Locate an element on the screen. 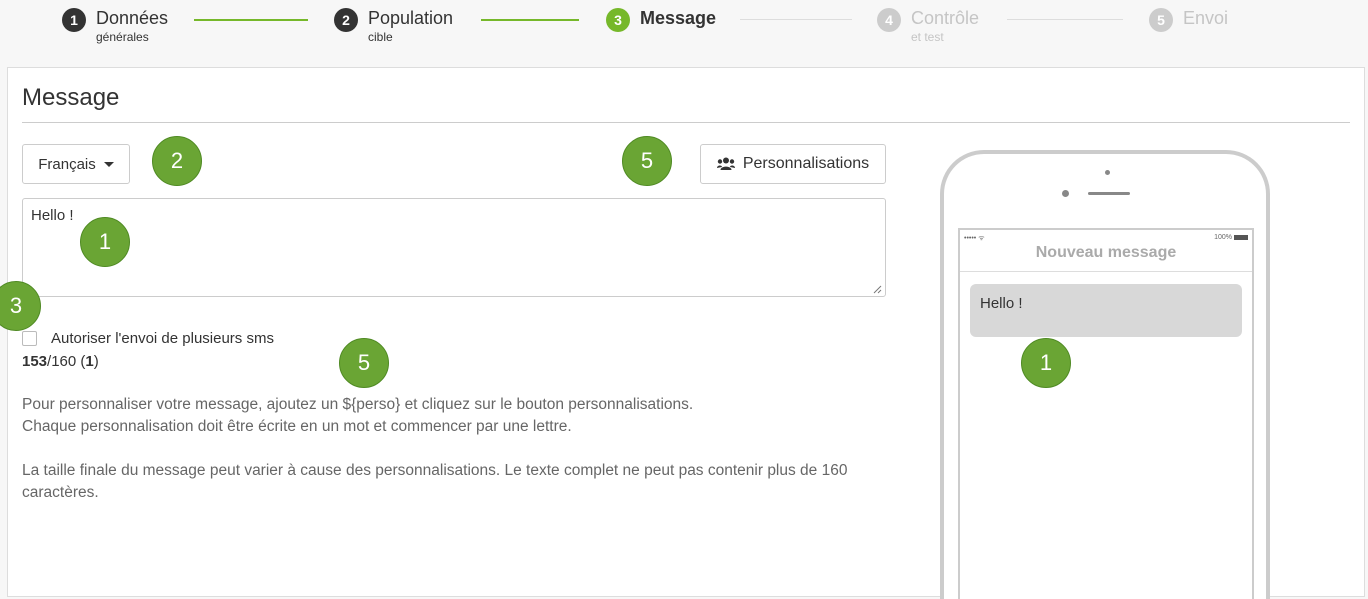 The width and height of the screenshot is (1368, 599). multi-sms-option: Autoriser l'envoi de plusieurs sms is located at coordinates (148, 338).